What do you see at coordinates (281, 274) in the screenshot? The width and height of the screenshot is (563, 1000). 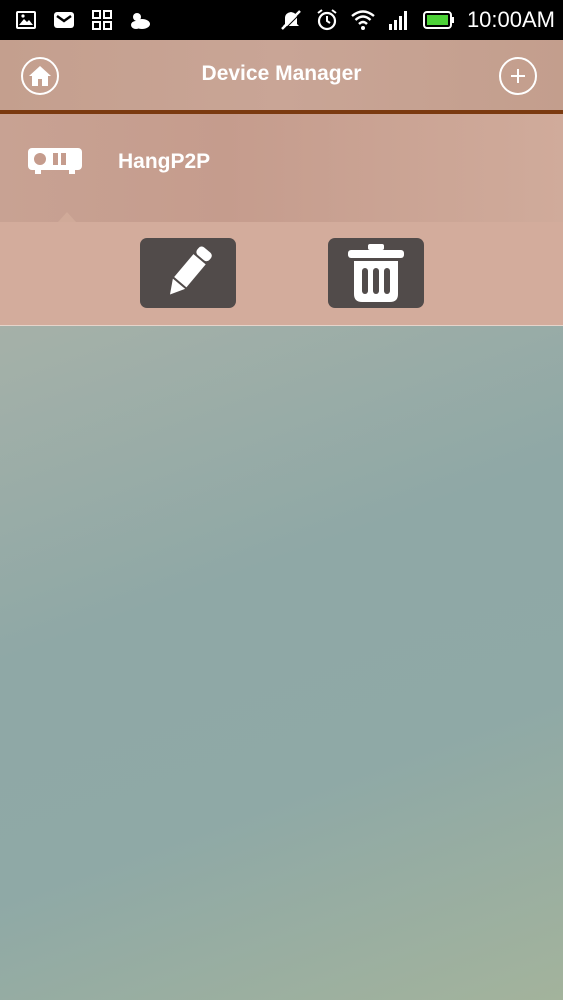 I see `device-action-bar` at bounding box center [281, 274].